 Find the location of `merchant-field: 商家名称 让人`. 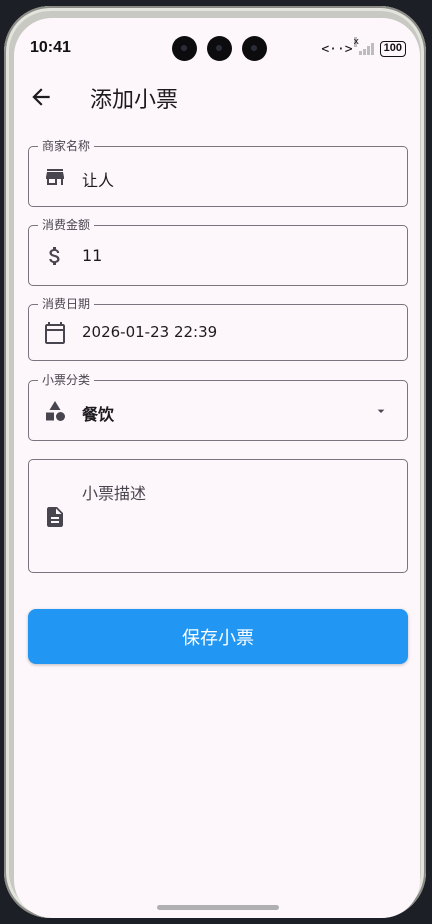

merchant-field: 商家名称 让人 is located at coordinates (218, 173).